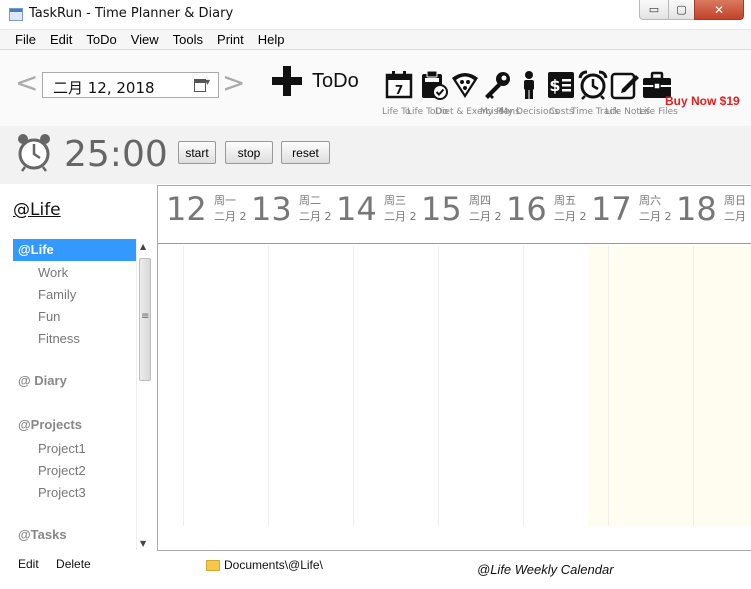 The image size is (751, 589). What do you see at coordinates (74, 425) in the screenshot?
I see `tree-item-projects: @Projects` at bounding box center [74, 425].